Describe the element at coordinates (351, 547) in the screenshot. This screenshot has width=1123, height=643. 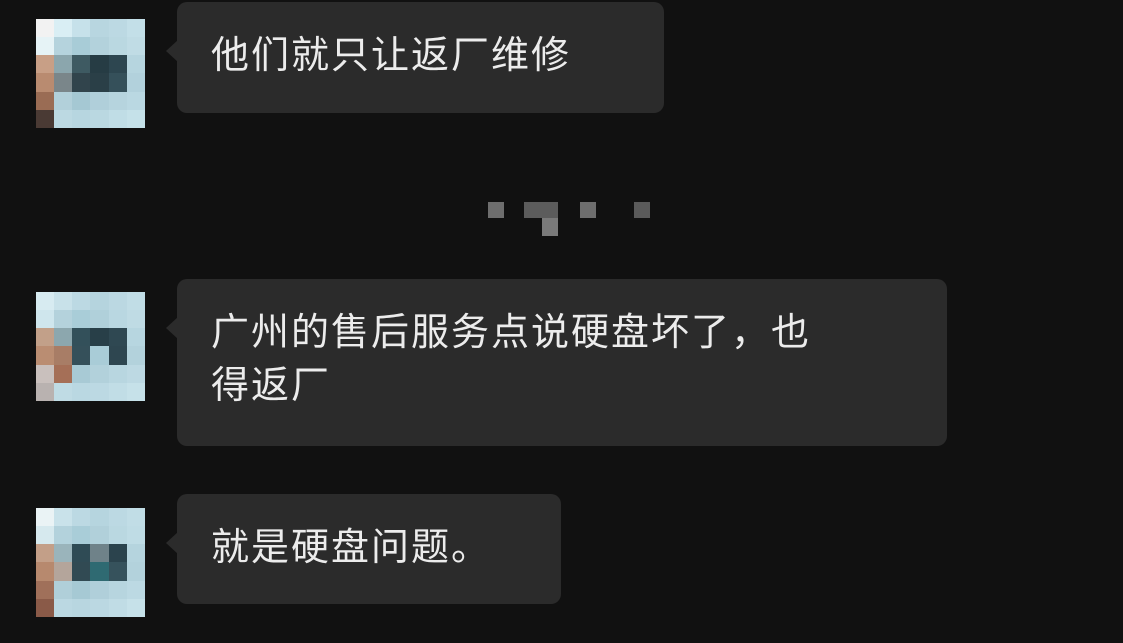
I see `message-text: 就是硬盘问题。` at that location.